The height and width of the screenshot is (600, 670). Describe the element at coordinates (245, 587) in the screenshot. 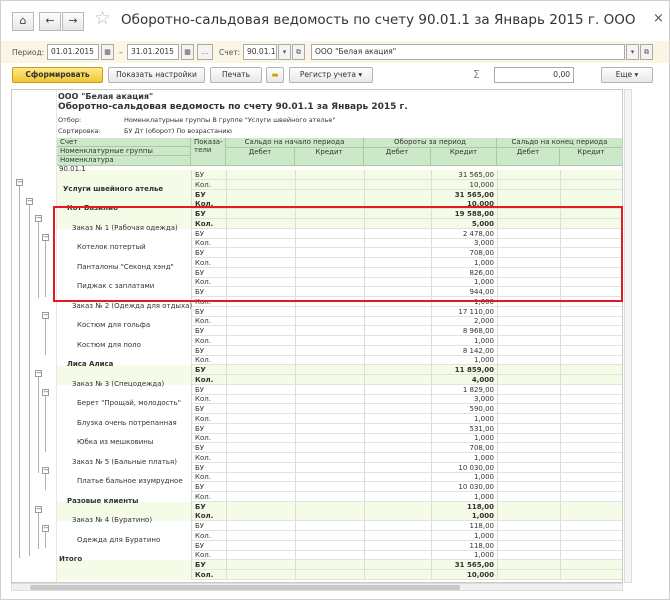

I see `scroll-thumb` at that location.